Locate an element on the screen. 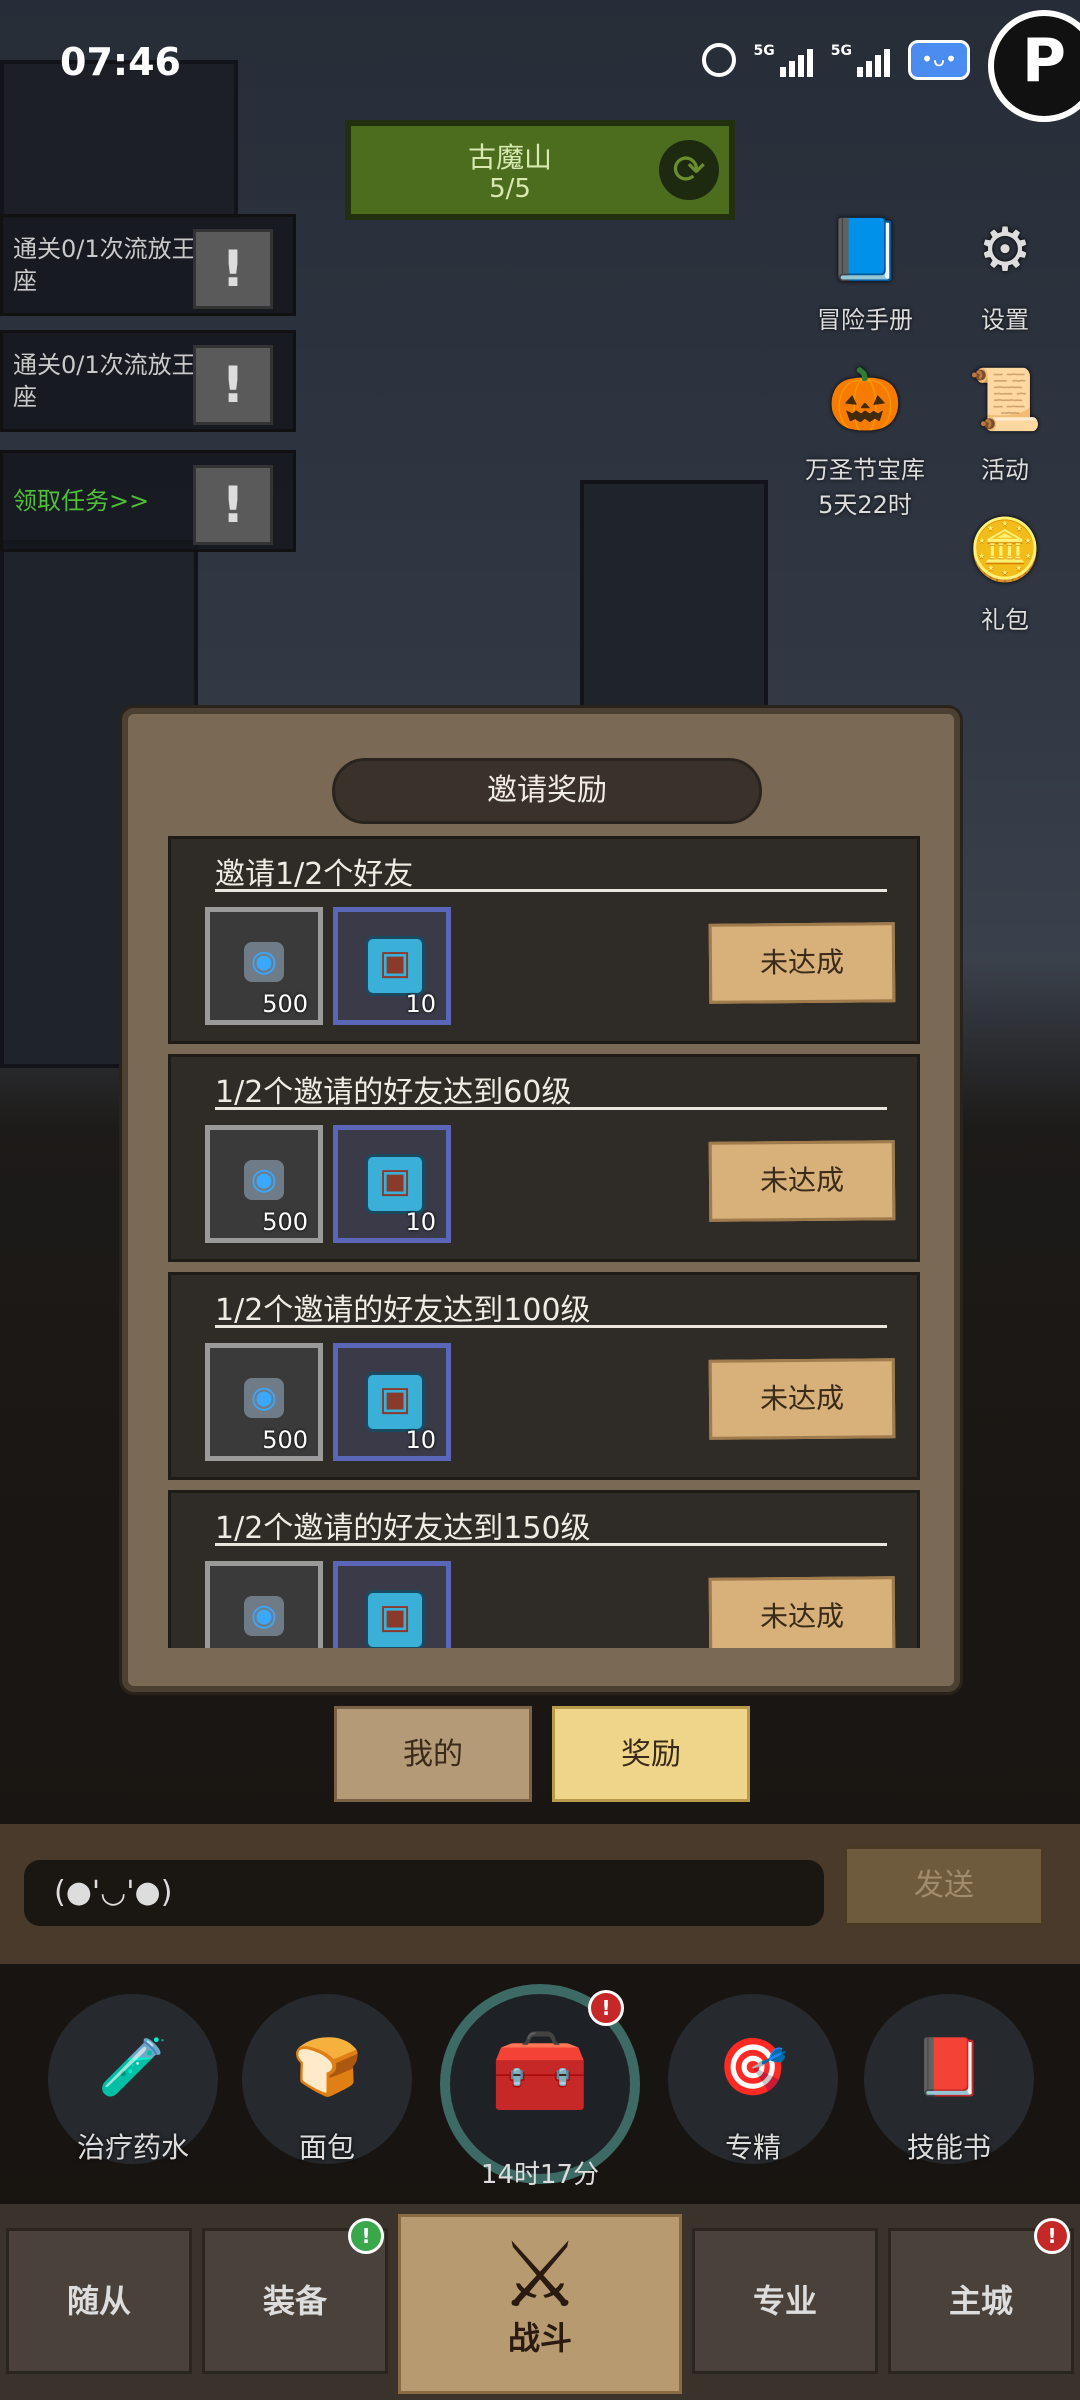 The height and width of the screenshot is (2400, 1080). floating-app-icon: P is located at coordinates (1034, 66).